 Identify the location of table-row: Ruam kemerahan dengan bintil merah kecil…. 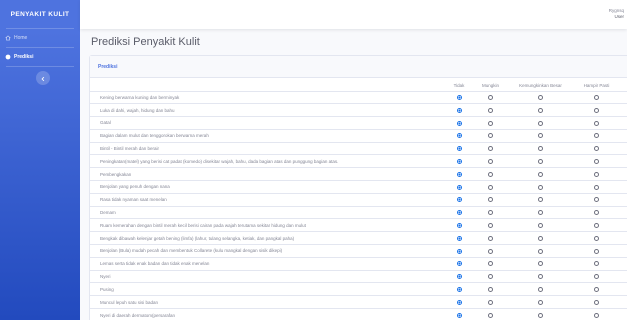
(358, 225).